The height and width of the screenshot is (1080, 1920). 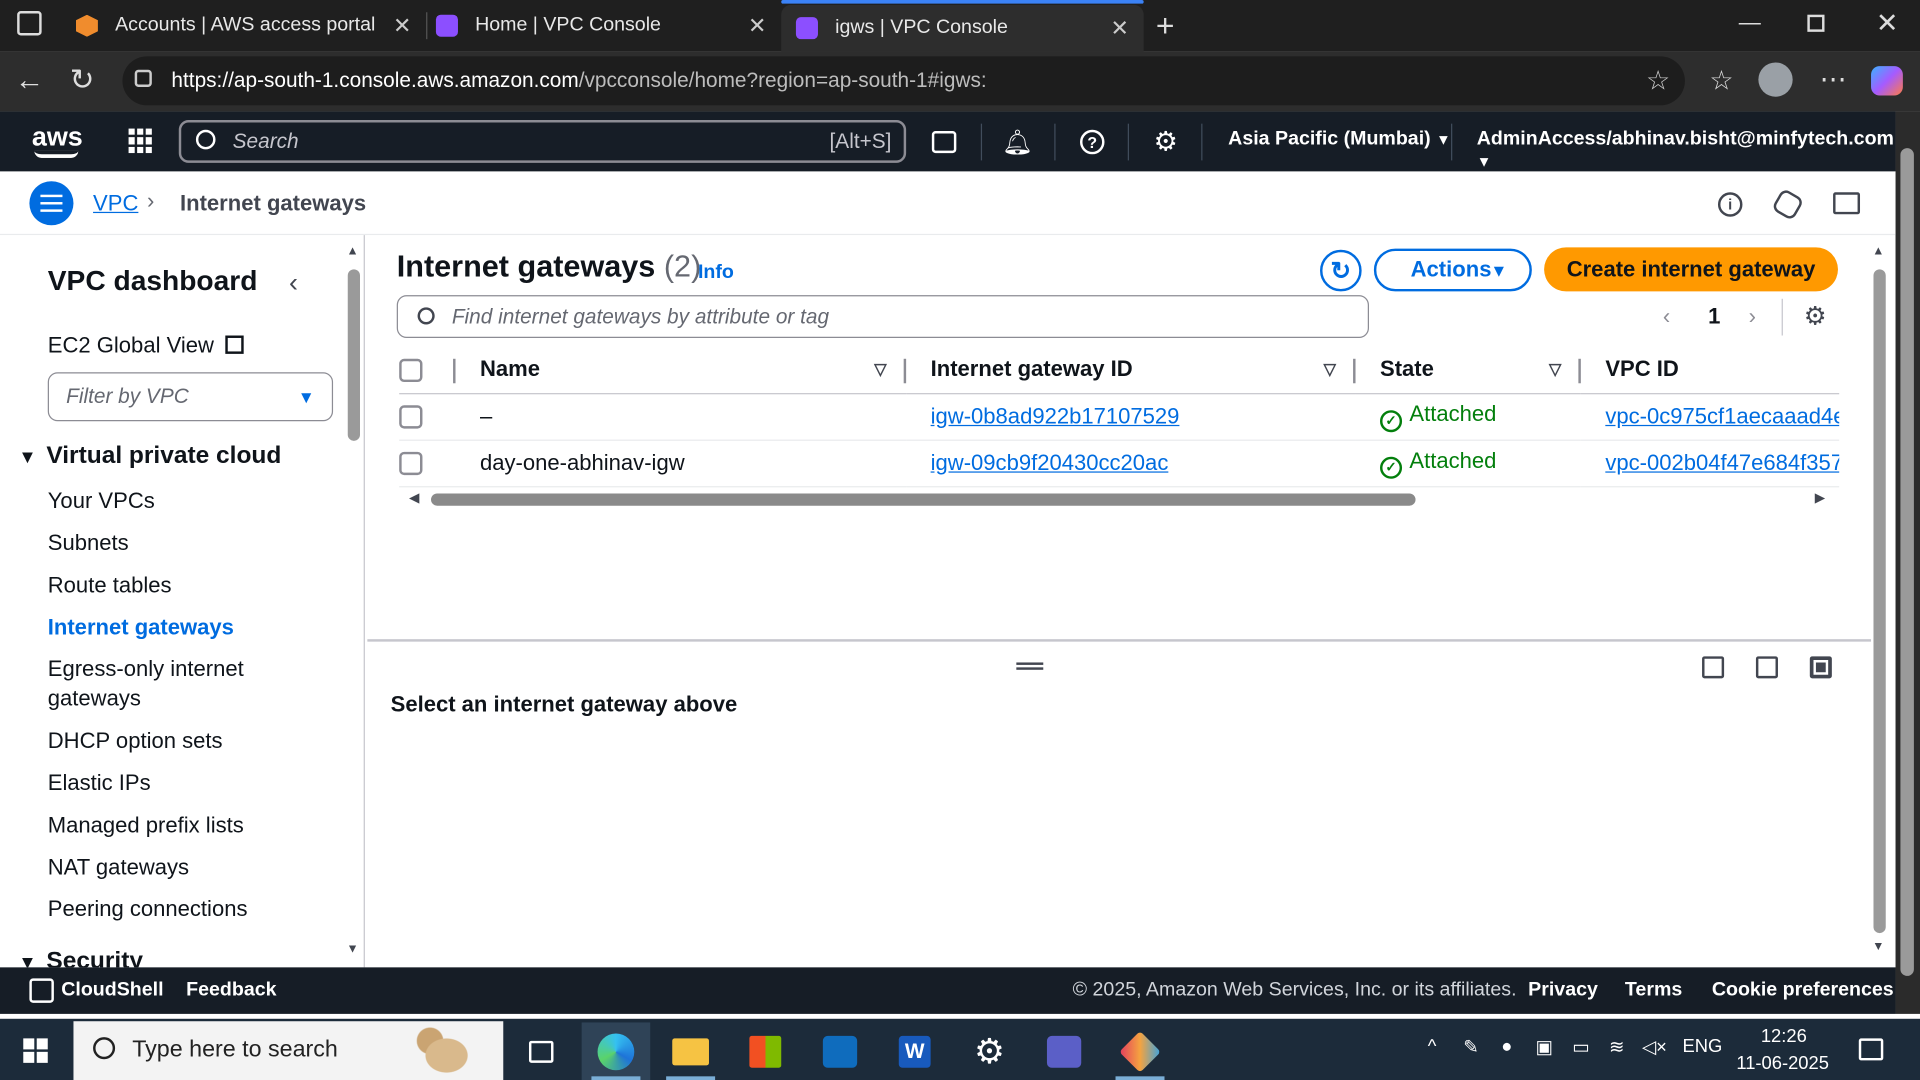 I want to click on table-preferences-gear-icon: ⚙, so click(x=1815, y=316).